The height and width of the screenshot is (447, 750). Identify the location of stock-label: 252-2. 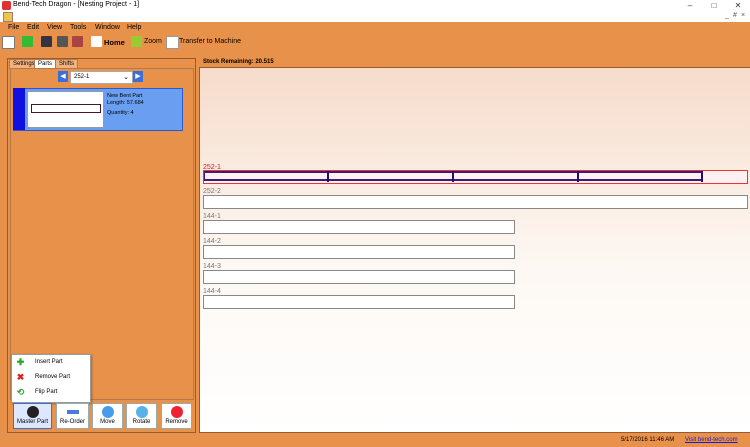
(212, 191).